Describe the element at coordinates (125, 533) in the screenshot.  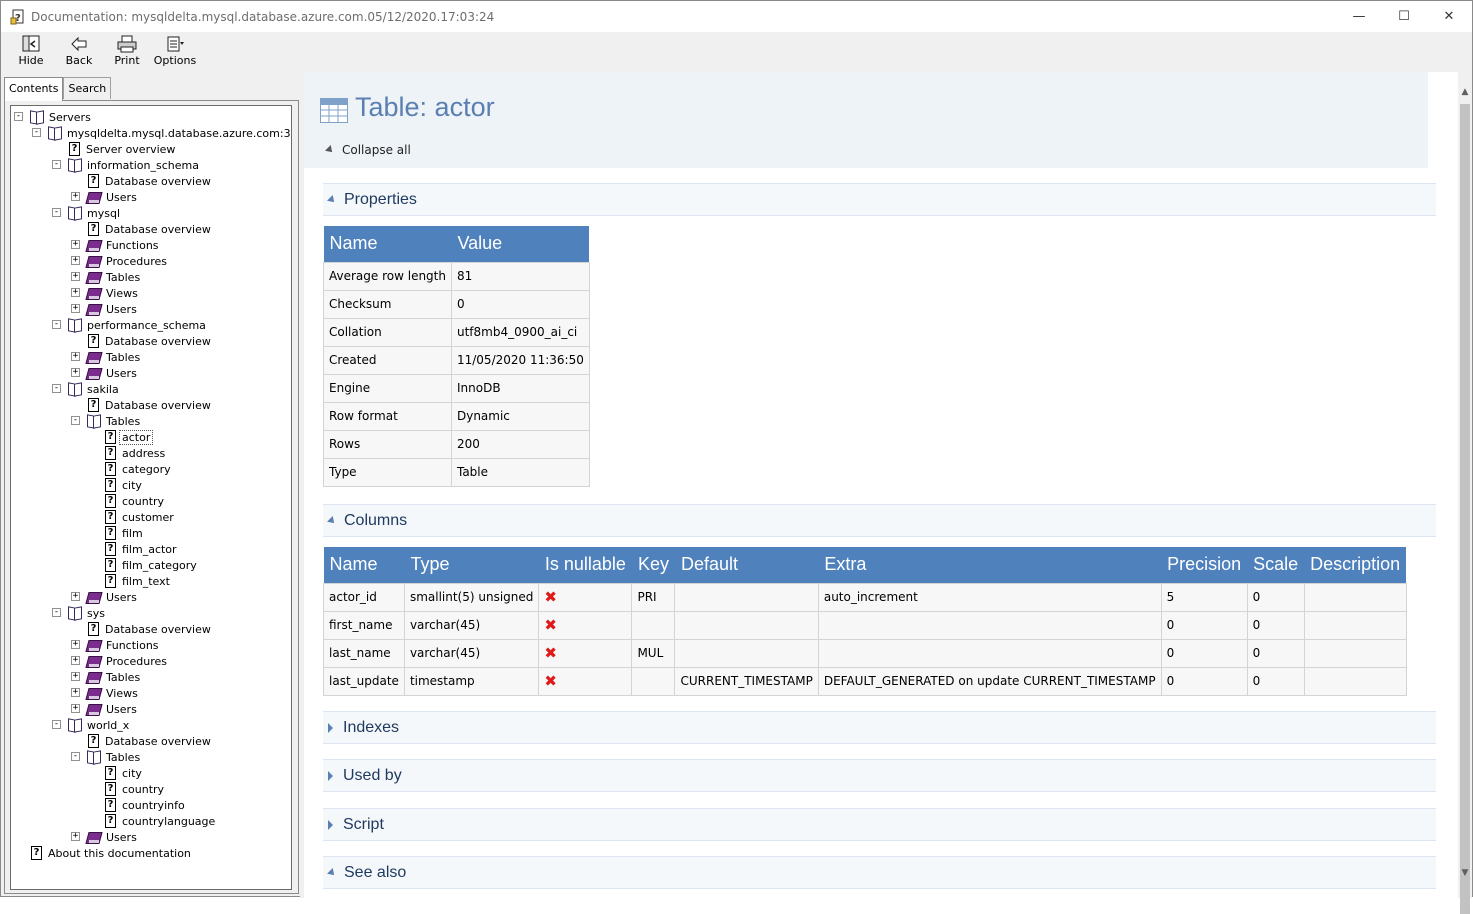
I see `tree-table-film: ? film` at that location.